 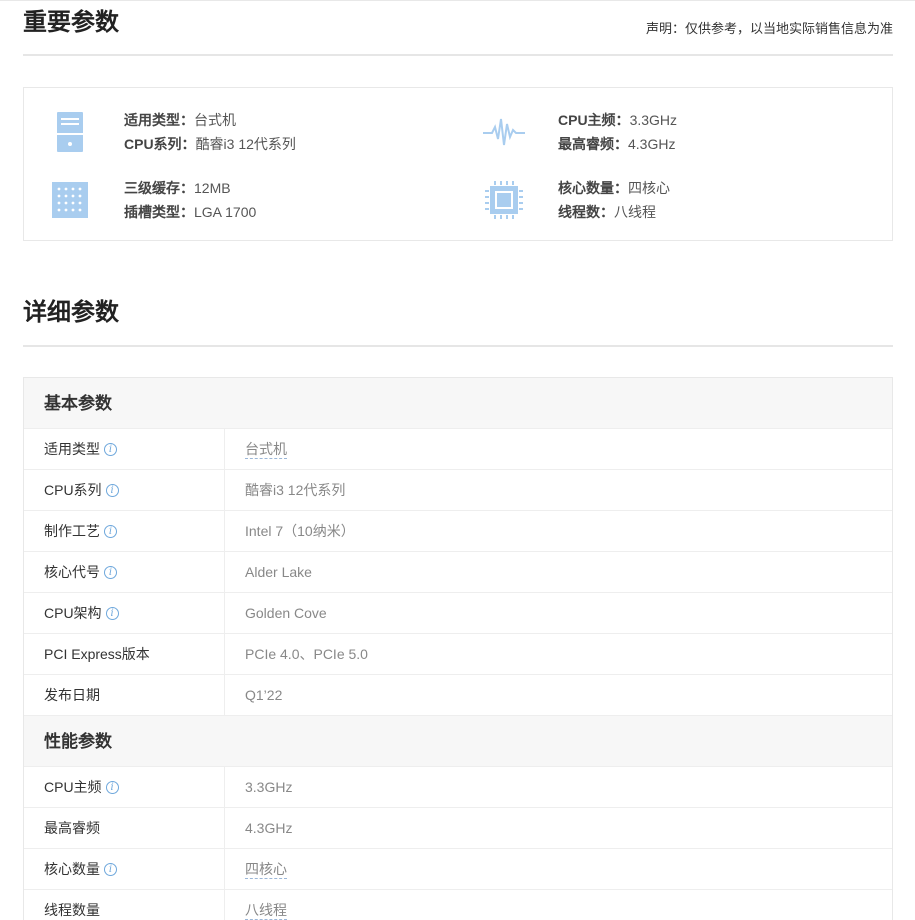 What do you see at coordinates (73, 490) in the screenshot?
I see `param-label: CPU系列` at bounding box center [73, 490].